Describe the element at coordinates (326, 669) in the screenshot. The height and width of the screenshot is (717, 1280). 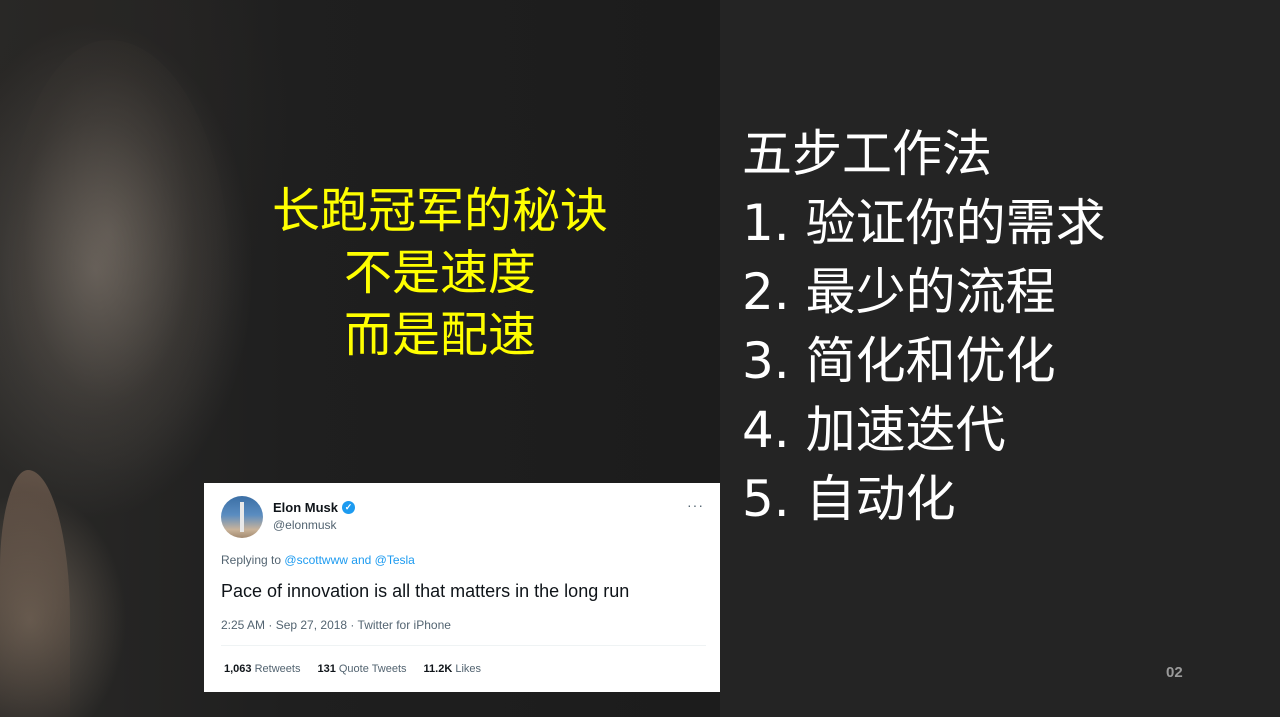
I see `quotes-count: 131` at that location.